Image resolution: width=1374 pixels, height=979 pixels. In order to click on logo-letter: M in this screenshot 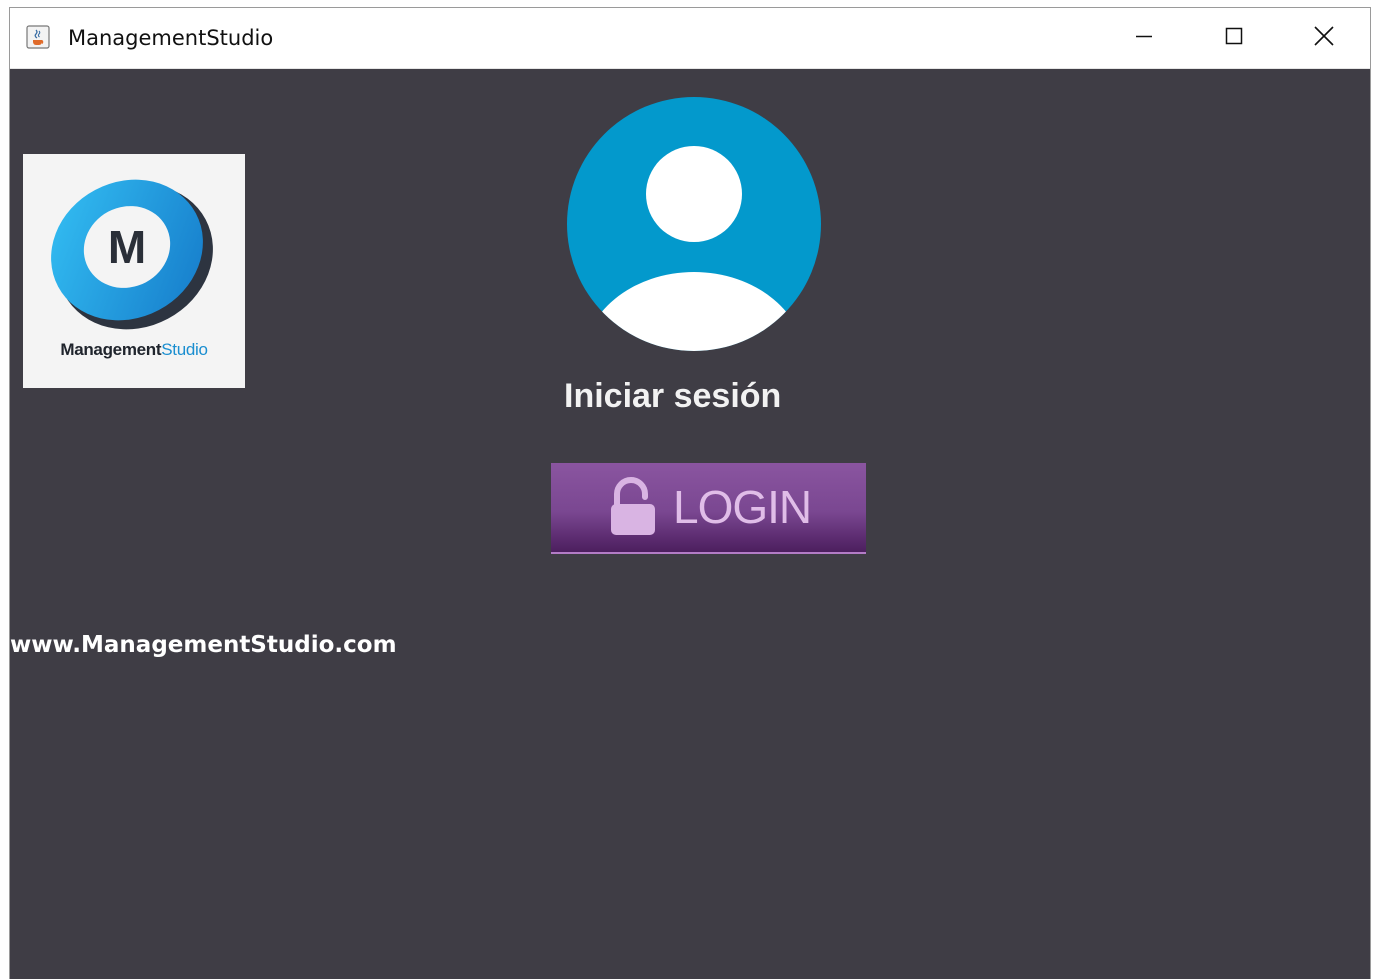, I will do `click(127, 247)`.